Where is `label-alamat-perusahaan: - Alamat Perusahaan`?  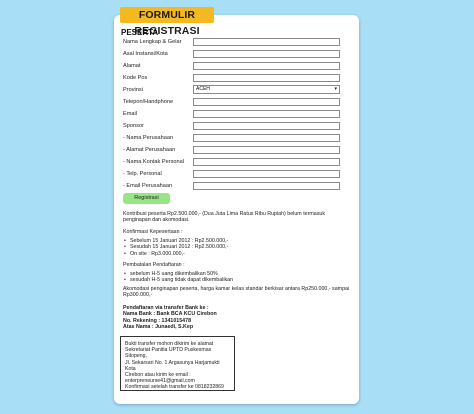
label-alamat-perusahaan: - Alamat Perusahaan is located at coordinates (149, 150).